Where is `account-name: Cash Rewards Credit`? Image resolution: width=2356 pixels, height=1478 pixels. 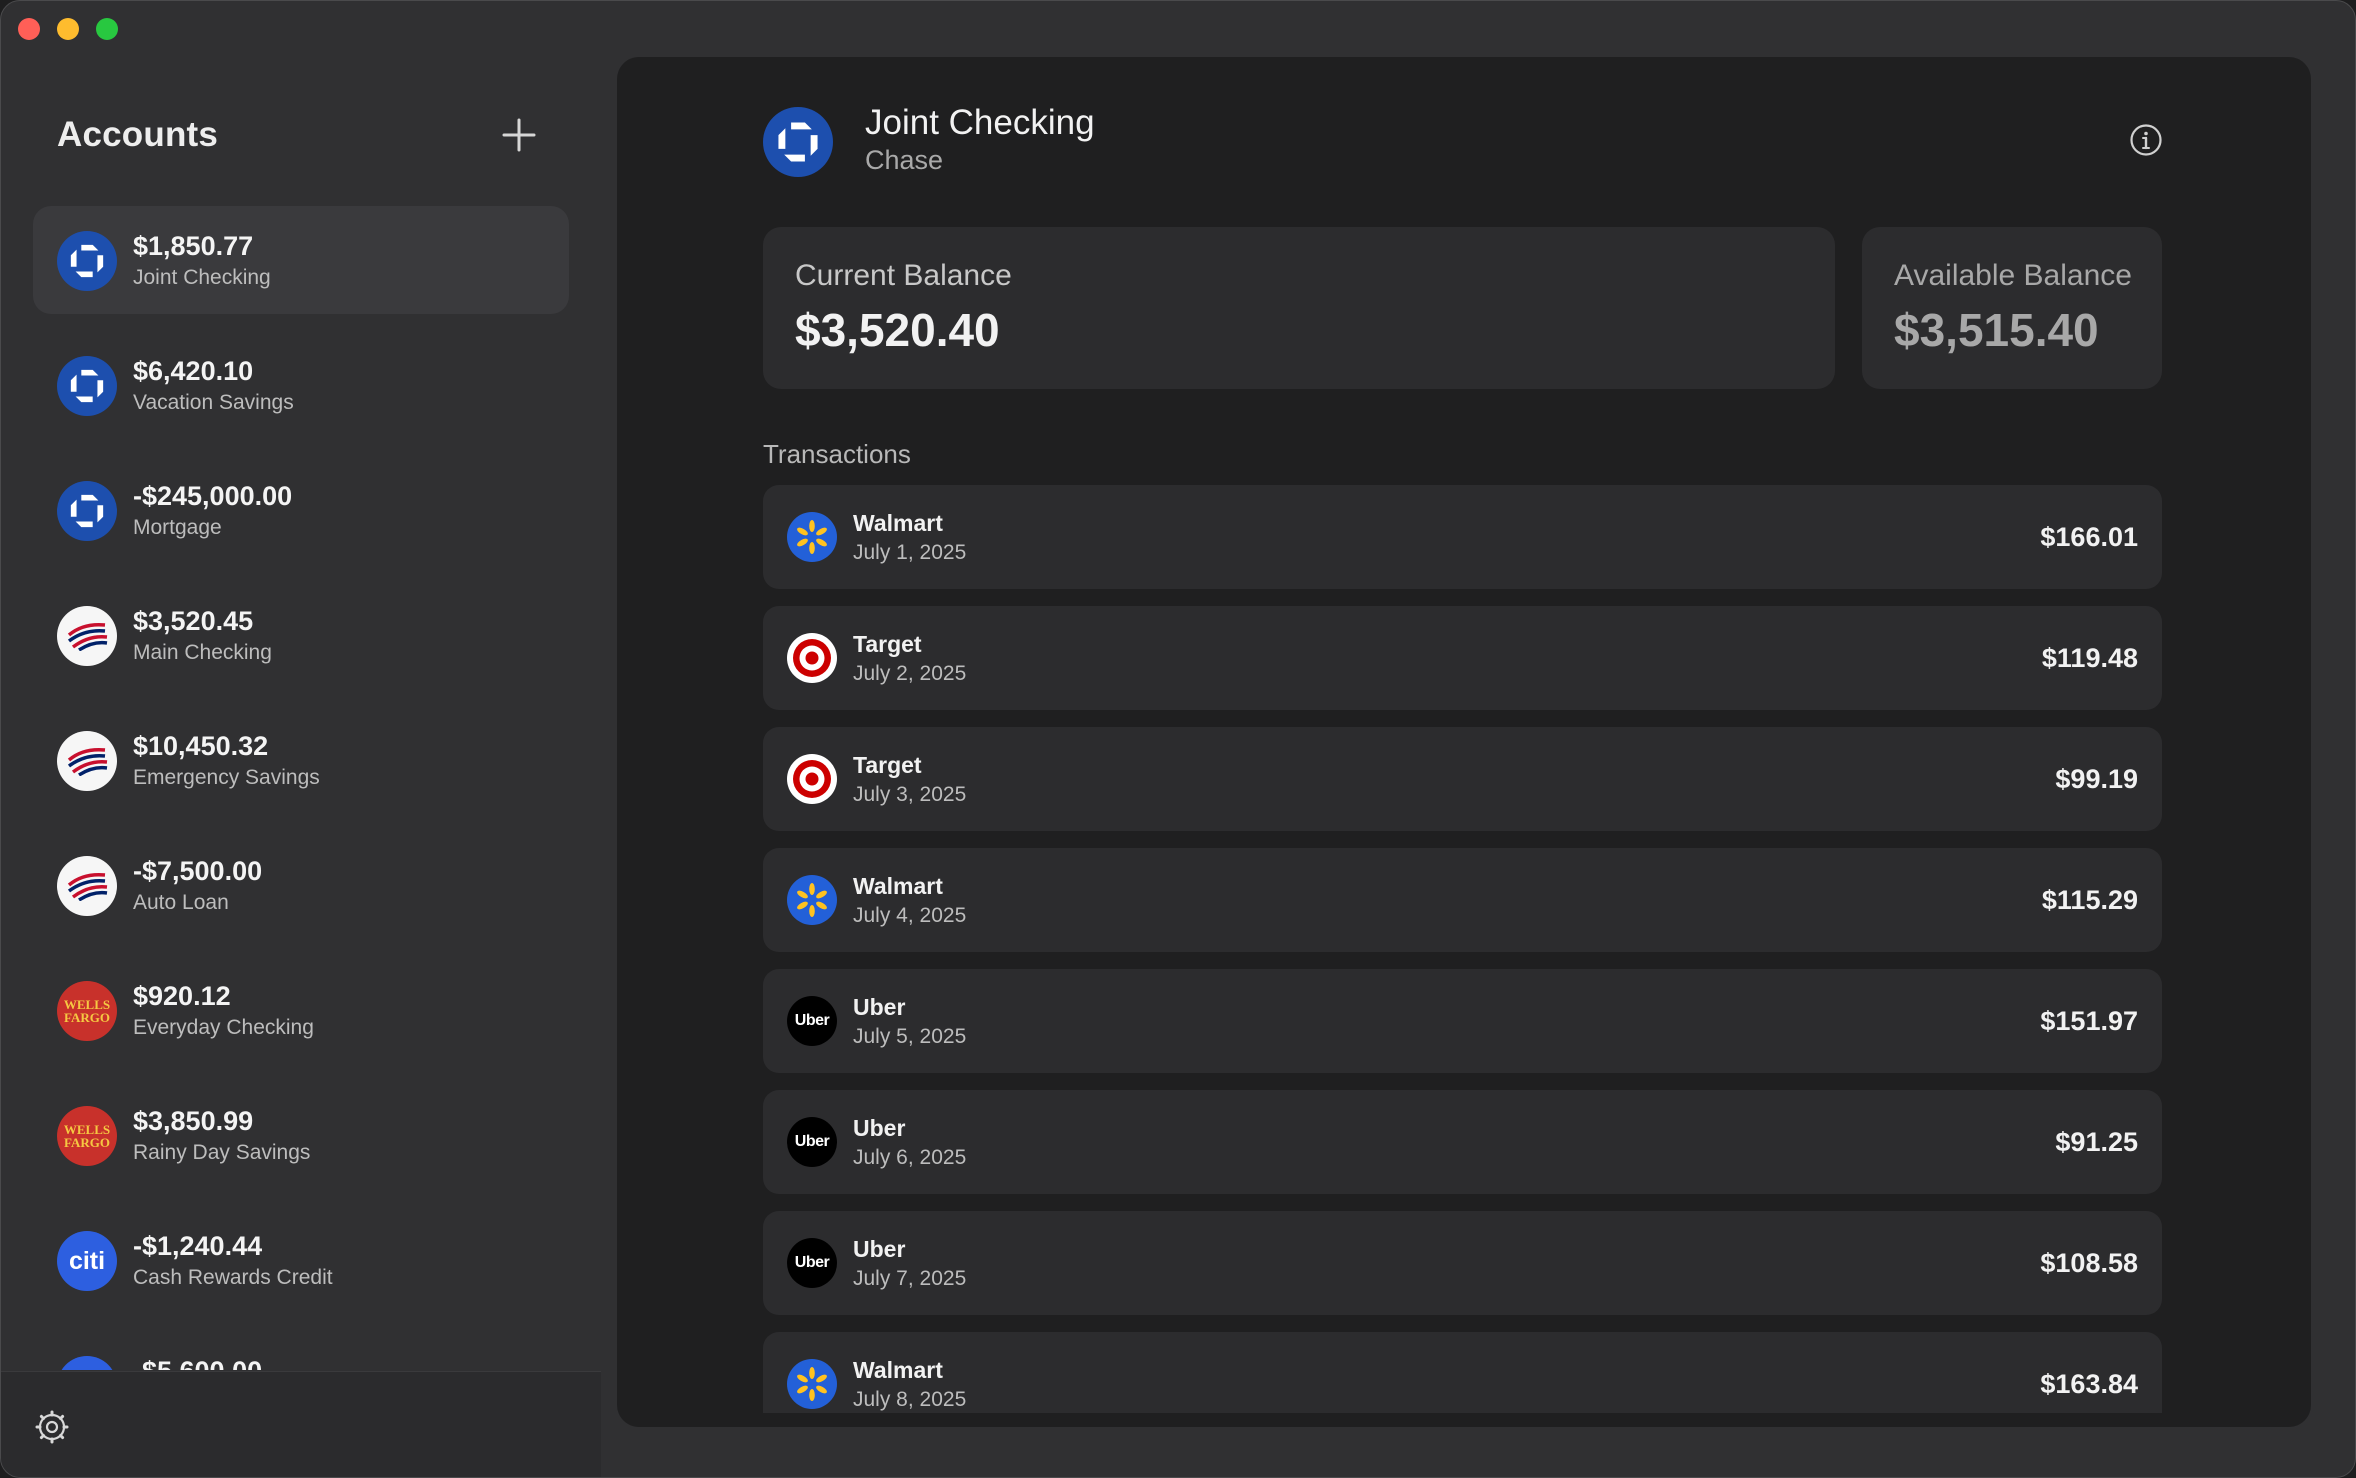
account-name: Cash Rewards Credit is located at coordinates (233, 1277).